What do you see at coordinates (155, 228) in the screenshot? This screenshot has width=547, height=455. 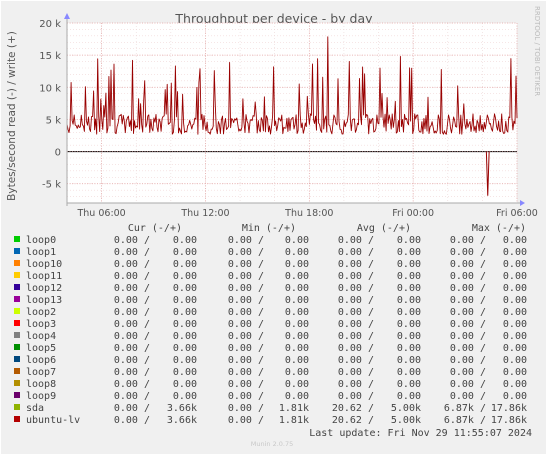 I see `header-cur: Cur (-/+)` at bounding box center [155, 228].